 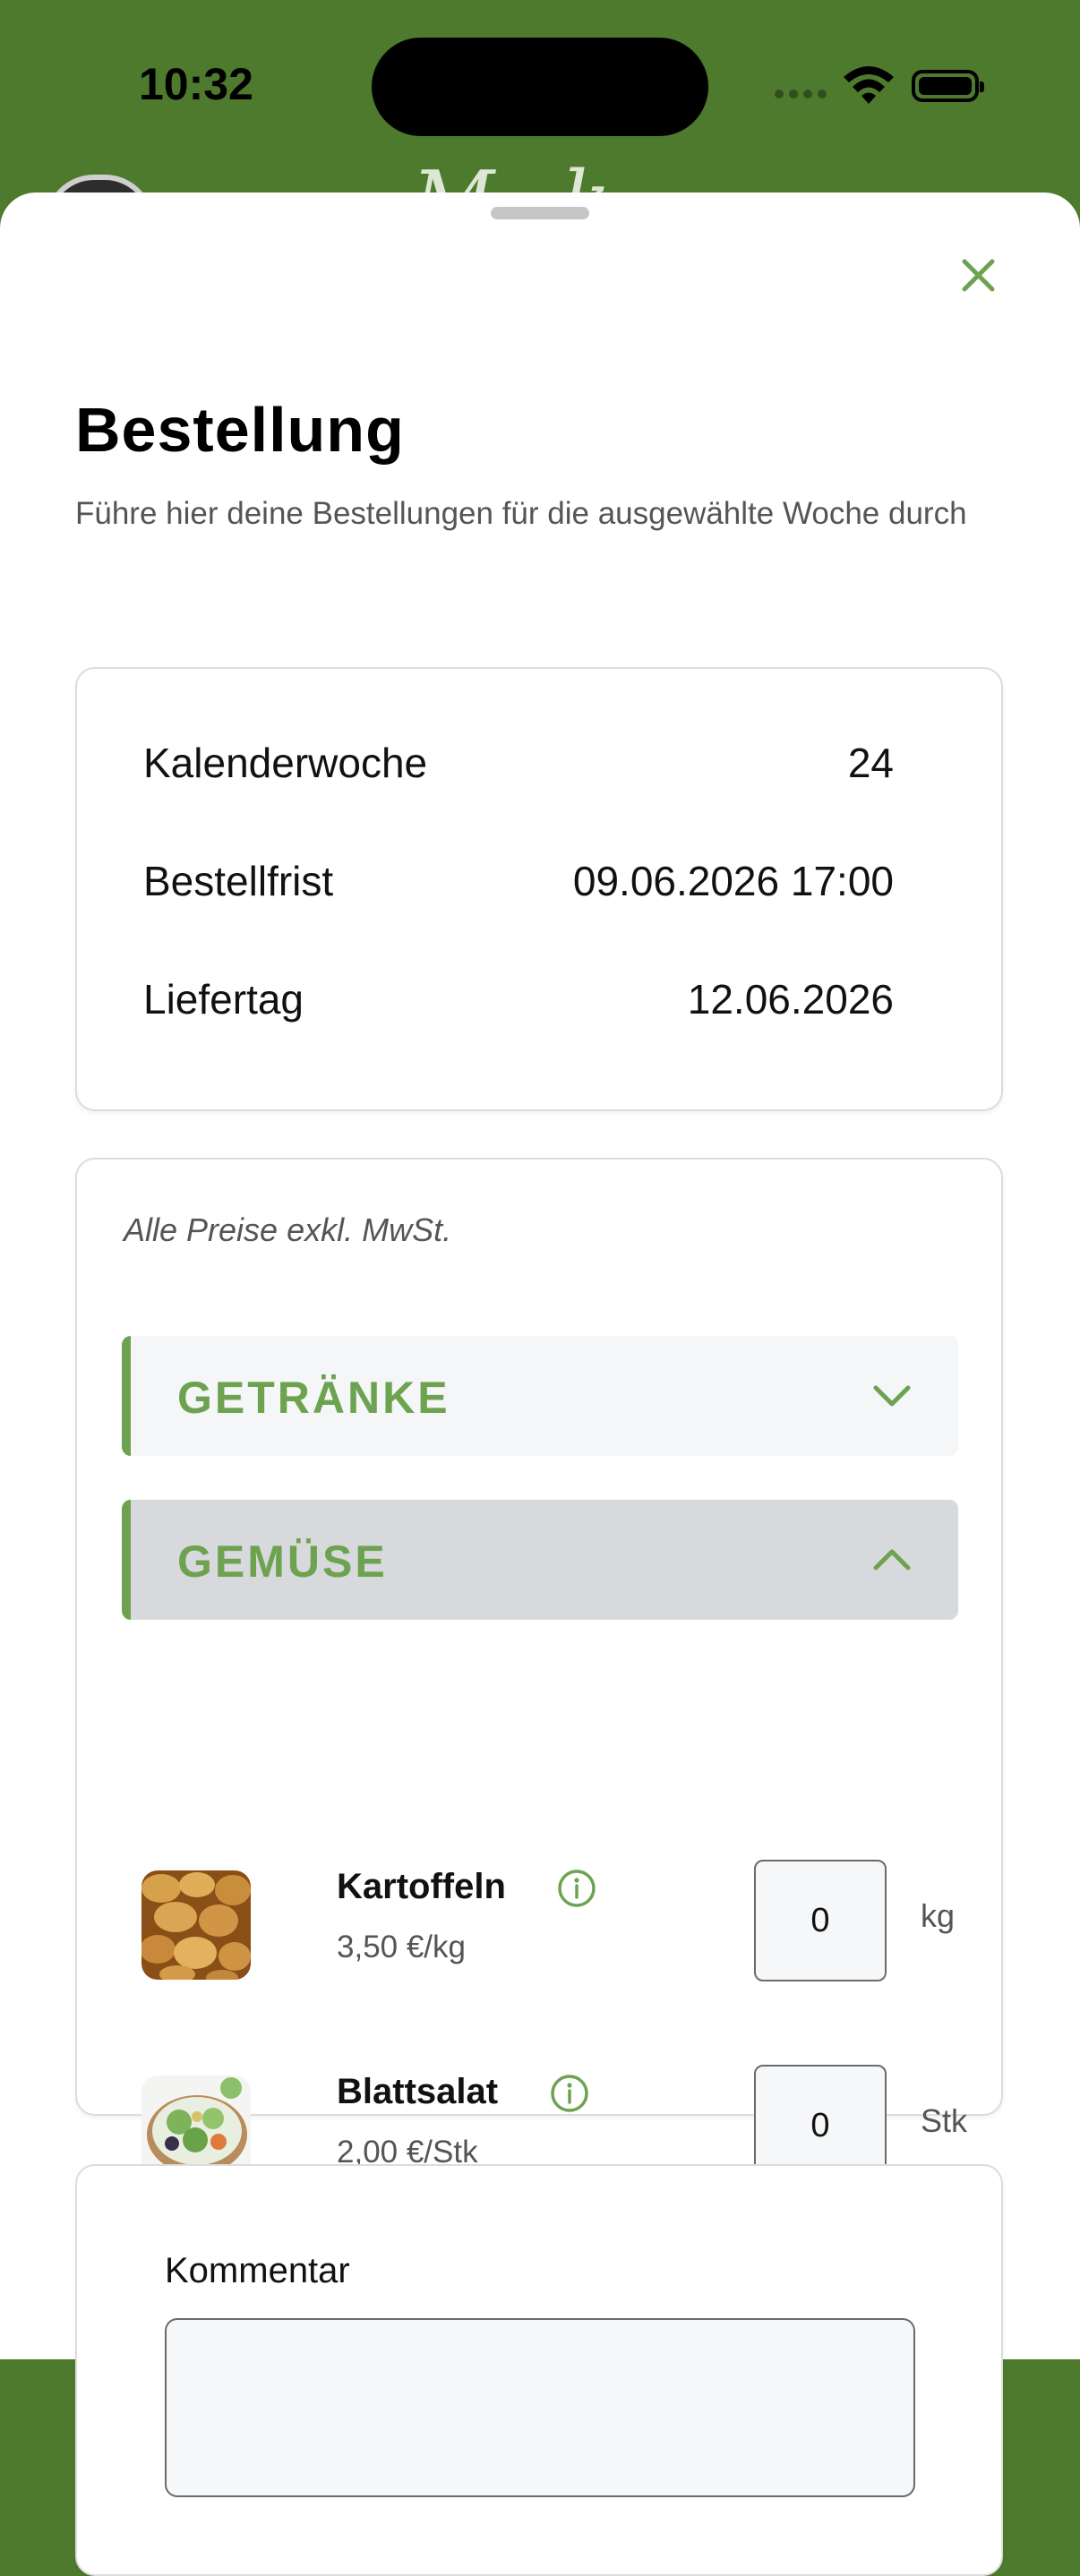 What do you see at coordinates (892, 1396) in the screenshot?
I see `chevron-down-icon` at bounding box center [892, 1396].